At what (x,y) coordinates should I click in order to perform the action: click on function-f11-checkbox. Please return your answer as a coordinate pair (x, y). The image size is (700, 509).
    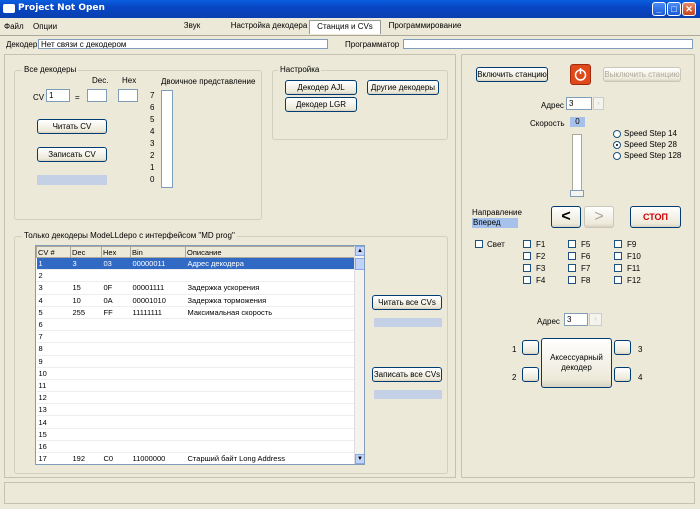
    Looking at the image, I should click on (618, 268).